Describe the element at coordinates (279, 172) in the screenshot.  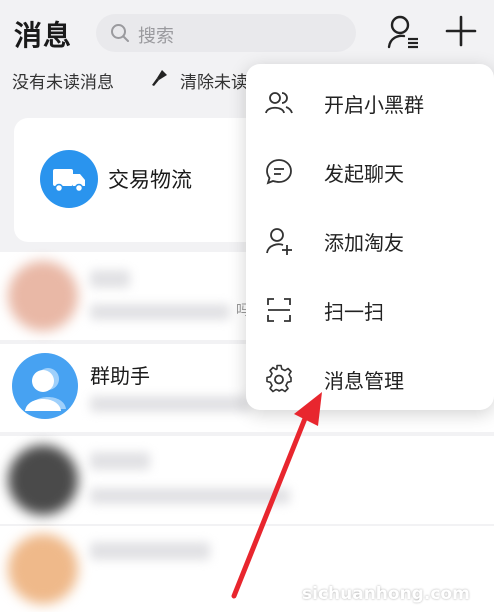
I see `chat-bubble-icon` at that location.